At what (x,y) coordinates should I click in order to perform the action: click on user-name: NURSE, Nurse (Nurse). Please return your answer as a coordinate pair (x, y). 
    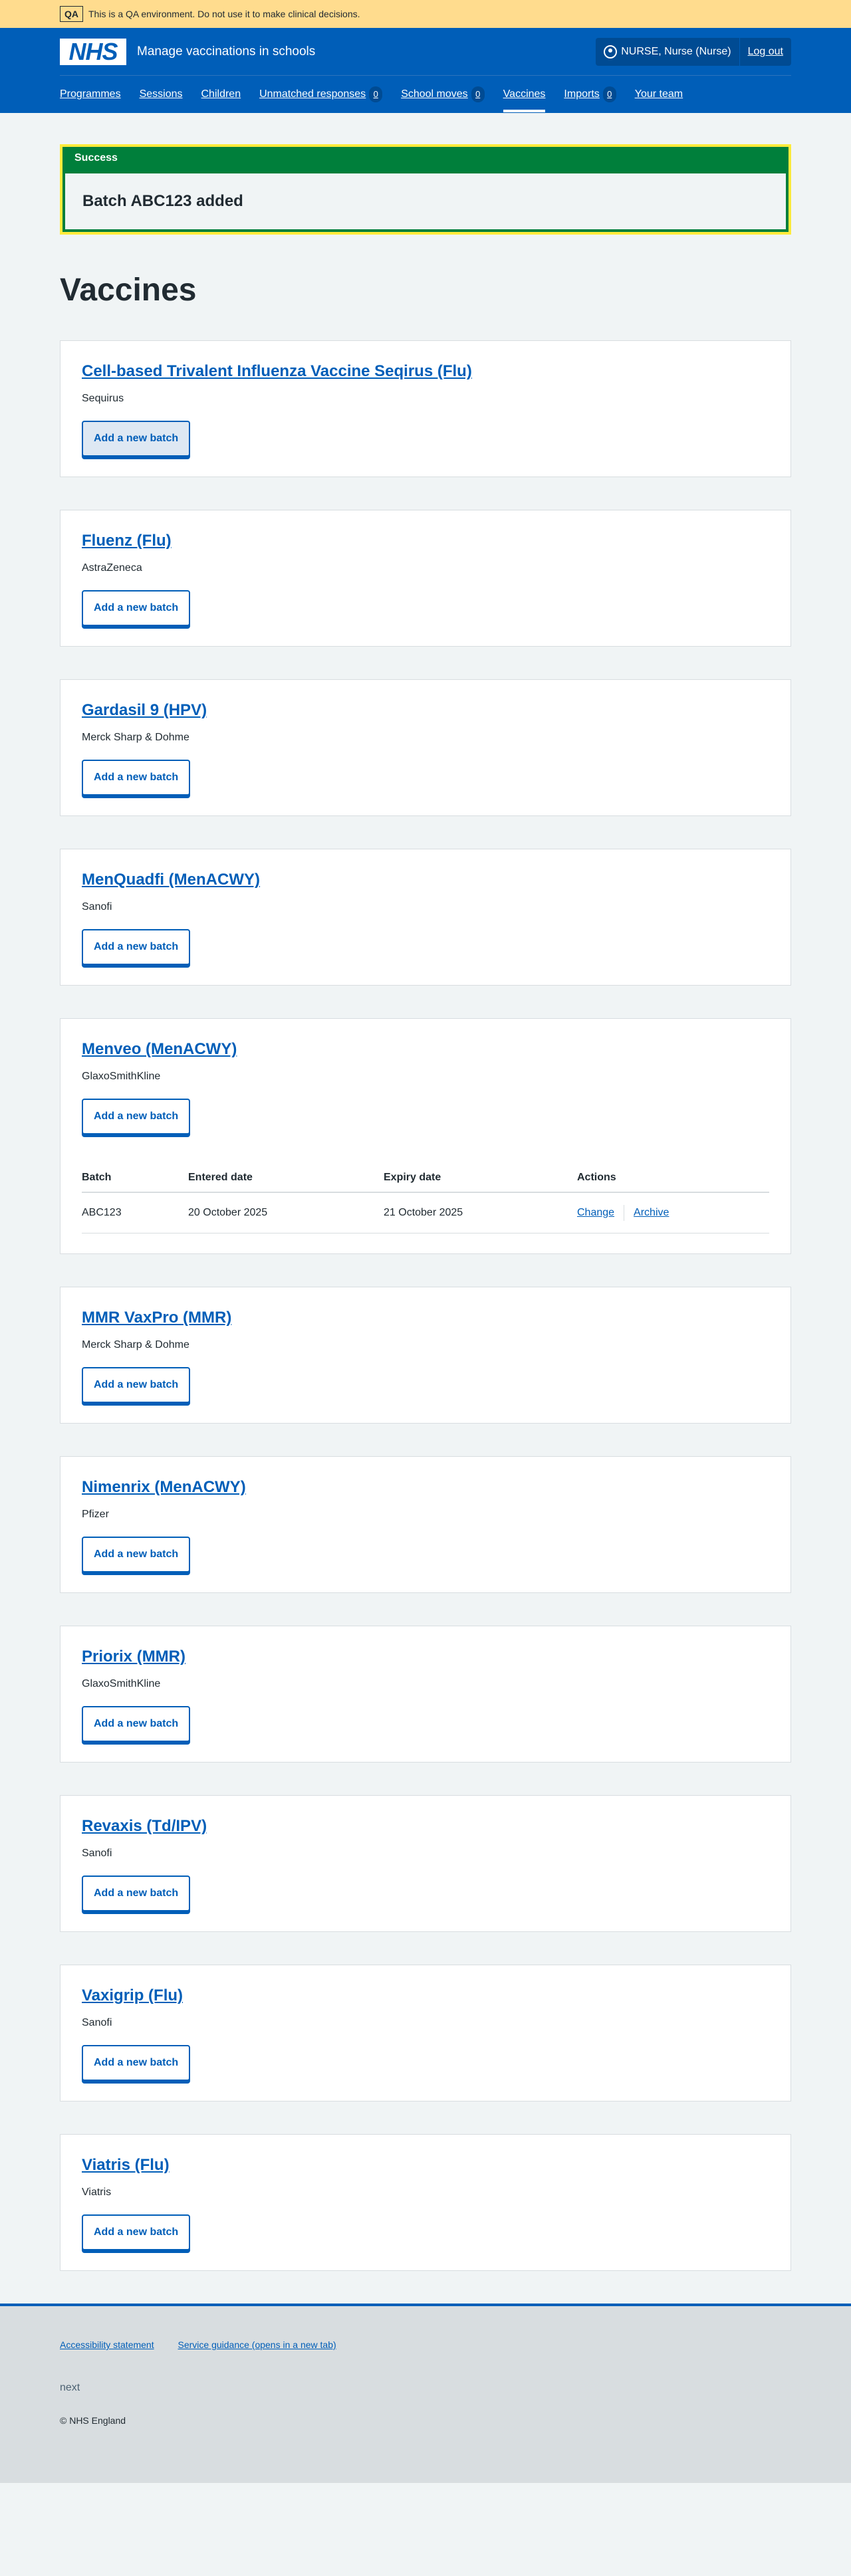
    Looking at the image, I should click on (676, 51).